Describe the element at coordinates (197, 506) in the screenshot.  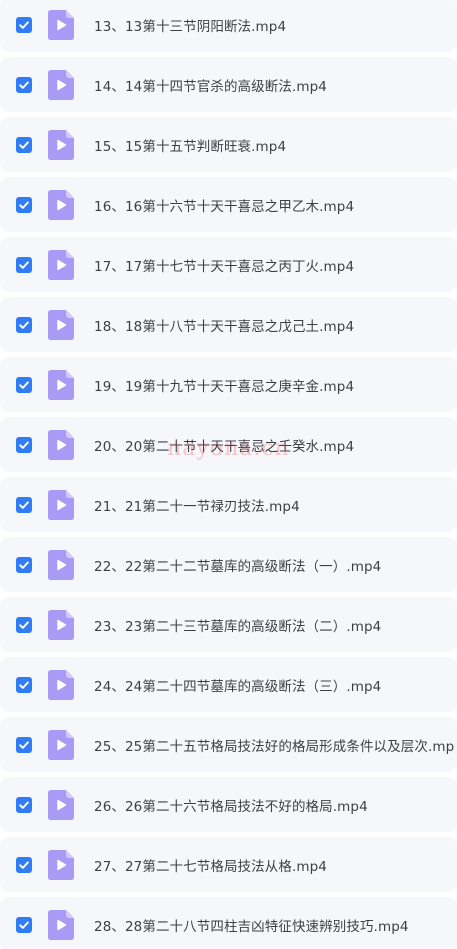
I see `file-name: 21、21第二十一节禄刃技法.mp4` at that location.